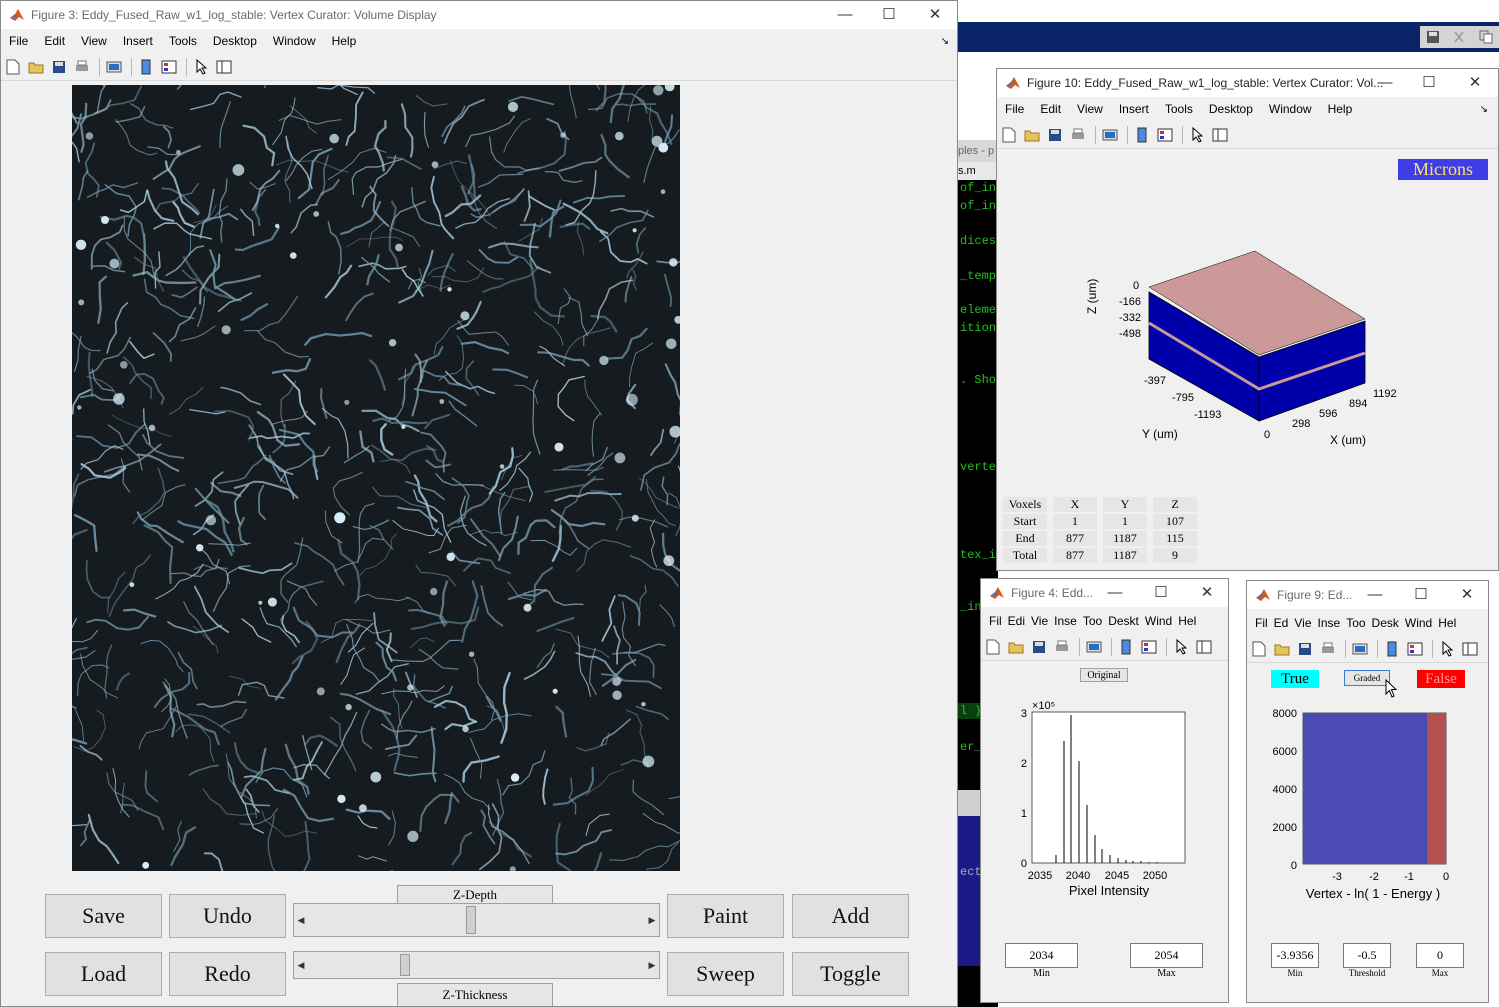 The image size is (1499, 1007). Describe the element at coordinates (1486, 37) in the screenshot. I see `copy-icon` at that location.